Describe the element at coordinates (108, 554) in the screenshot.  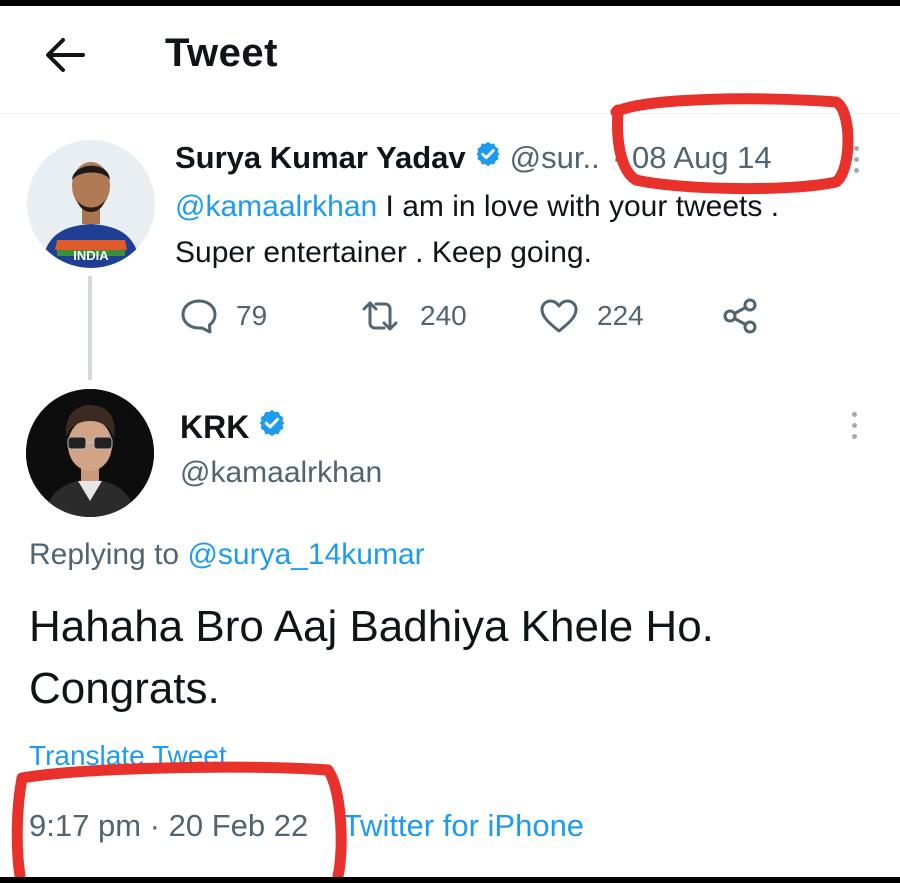
I see `replying-prefix: Replying to` at that location.